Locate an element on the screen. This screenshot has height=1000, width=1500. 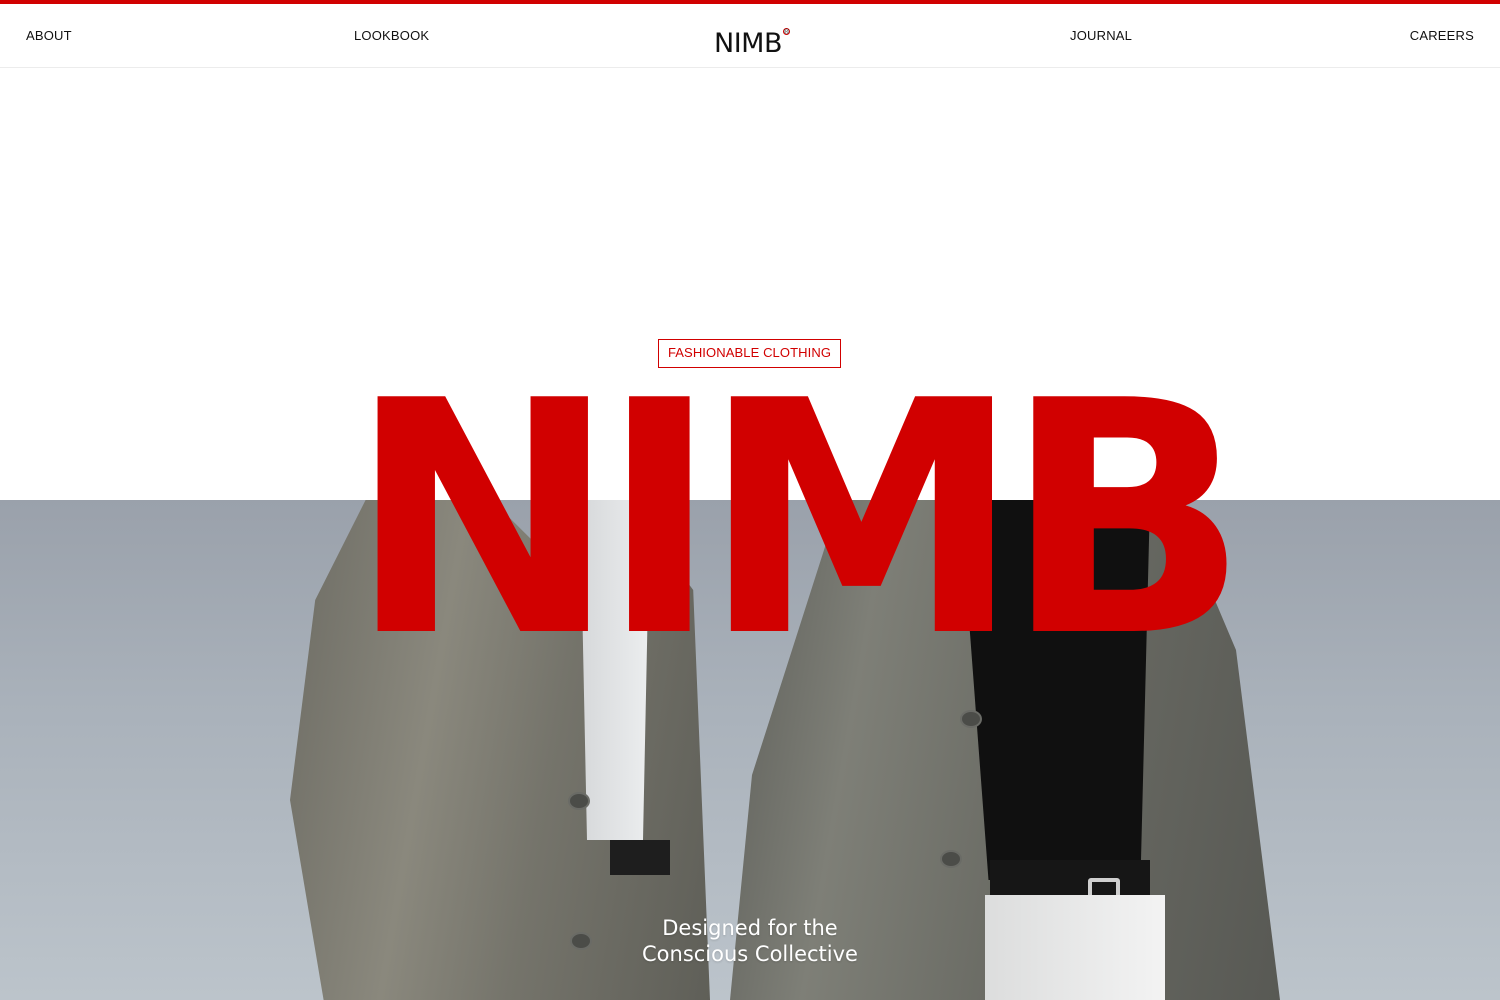
hero-tagline: Designed for the Conscious Collective is located at coordinates (750, 941).